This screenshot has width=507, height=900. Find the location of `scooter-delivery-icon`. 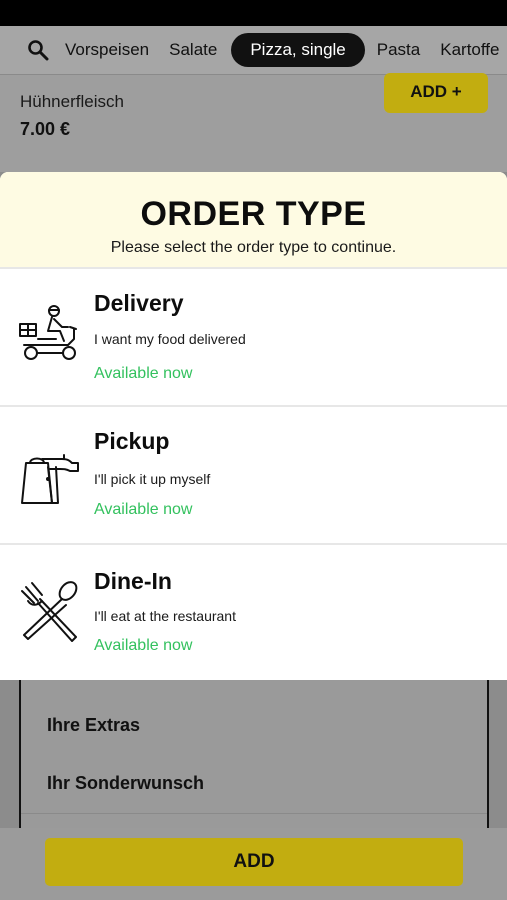

scooter-delivery-icon is located at coordinates (48, 332).